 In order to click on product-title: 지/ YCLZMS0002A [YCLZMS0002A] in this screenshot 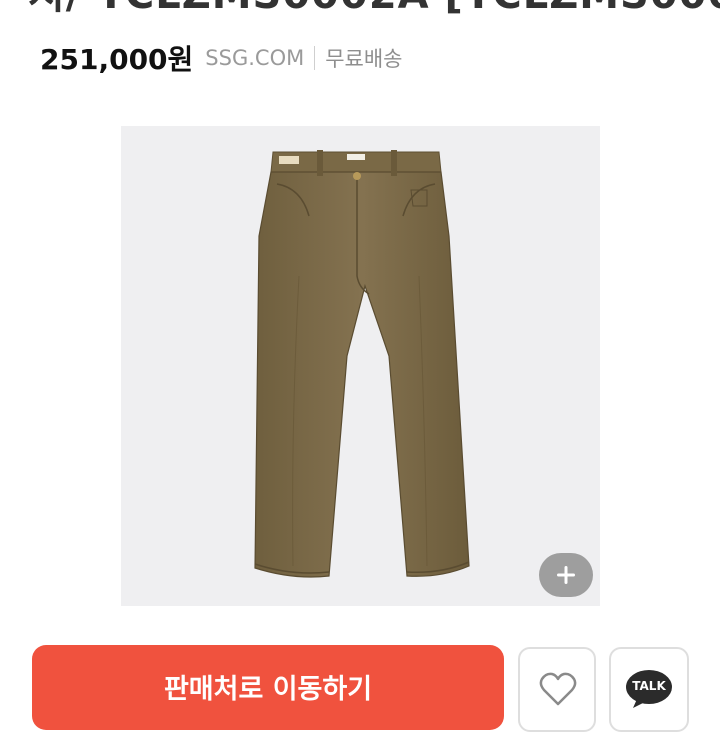, I will do `click(360, 11)`.